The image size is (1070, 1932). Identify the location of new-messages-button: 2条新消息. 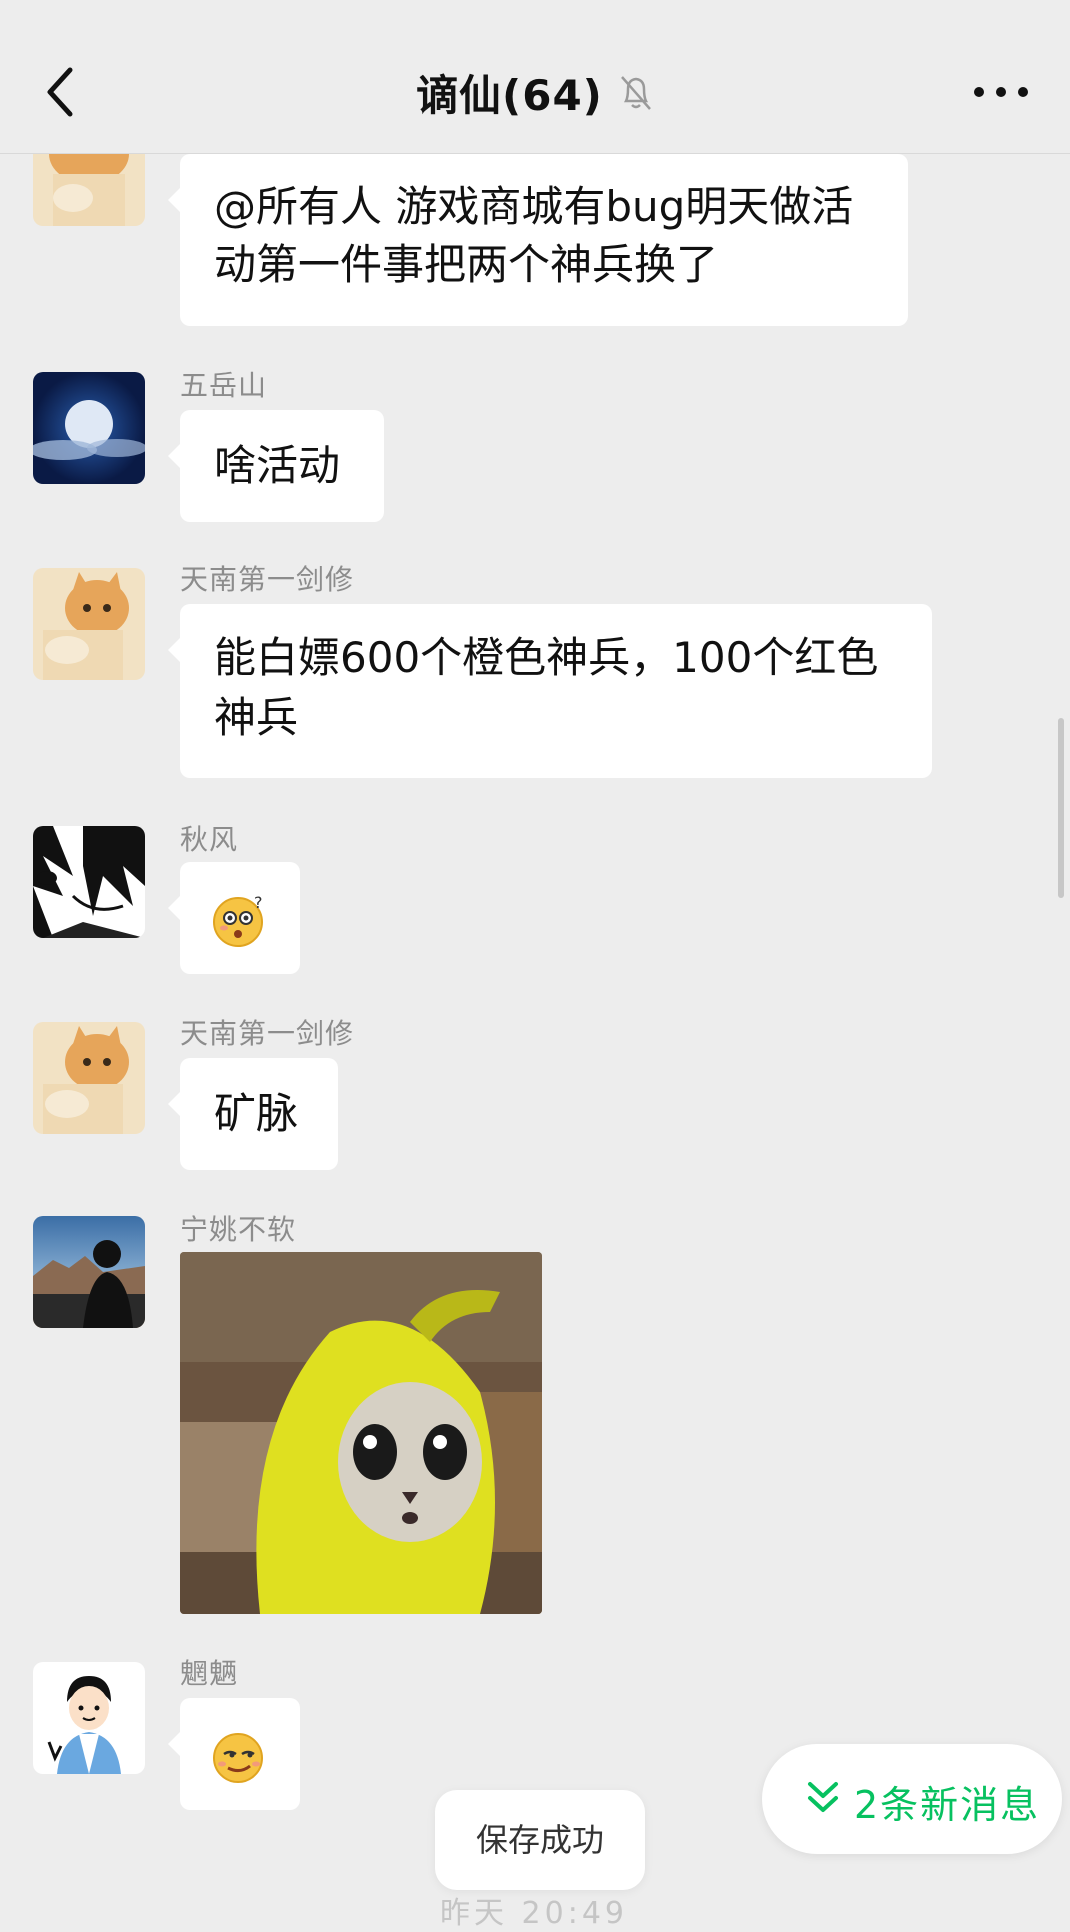
(912, 1799).